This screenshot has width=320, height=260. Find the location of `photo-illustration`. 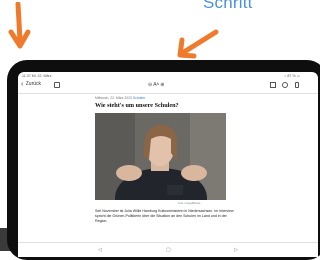

photo-illustration is located at coordinates (160, 156).